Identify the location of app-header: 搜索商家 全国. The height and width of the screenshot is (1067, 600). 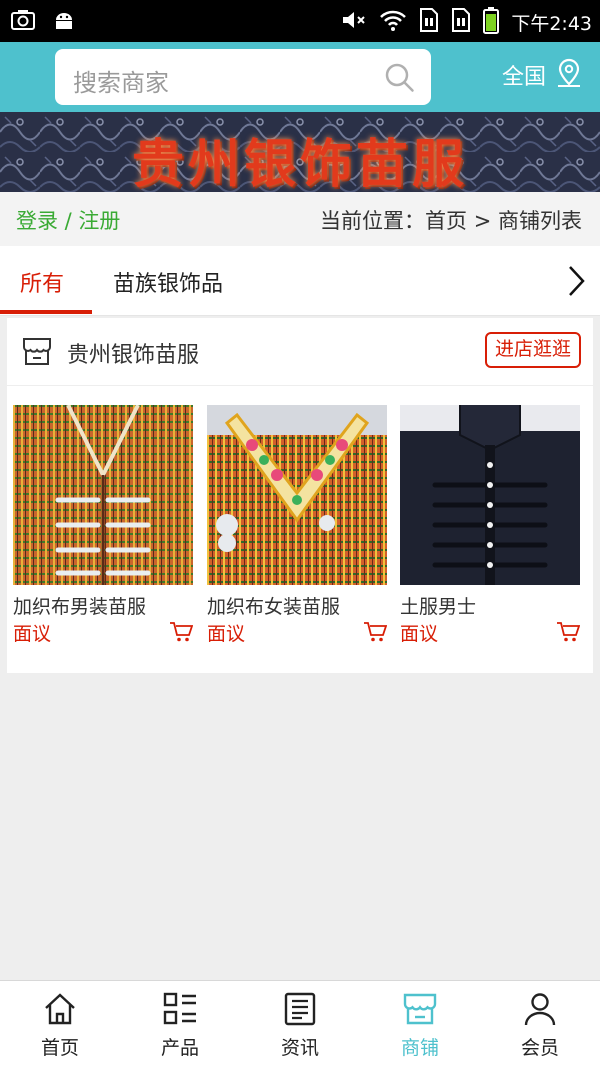
(300, 77).